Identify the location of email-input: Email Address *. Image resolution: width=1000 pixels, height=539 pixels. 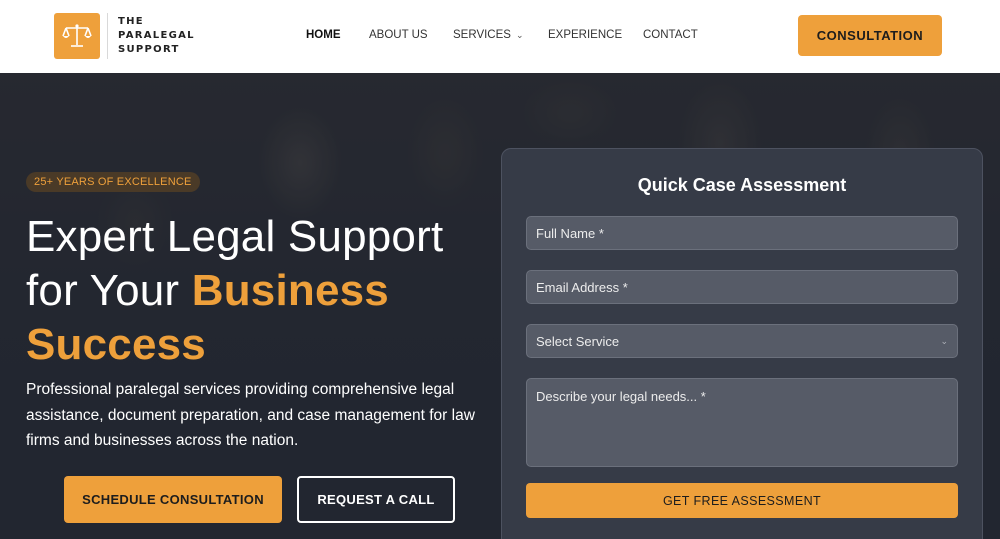
(742, 287).